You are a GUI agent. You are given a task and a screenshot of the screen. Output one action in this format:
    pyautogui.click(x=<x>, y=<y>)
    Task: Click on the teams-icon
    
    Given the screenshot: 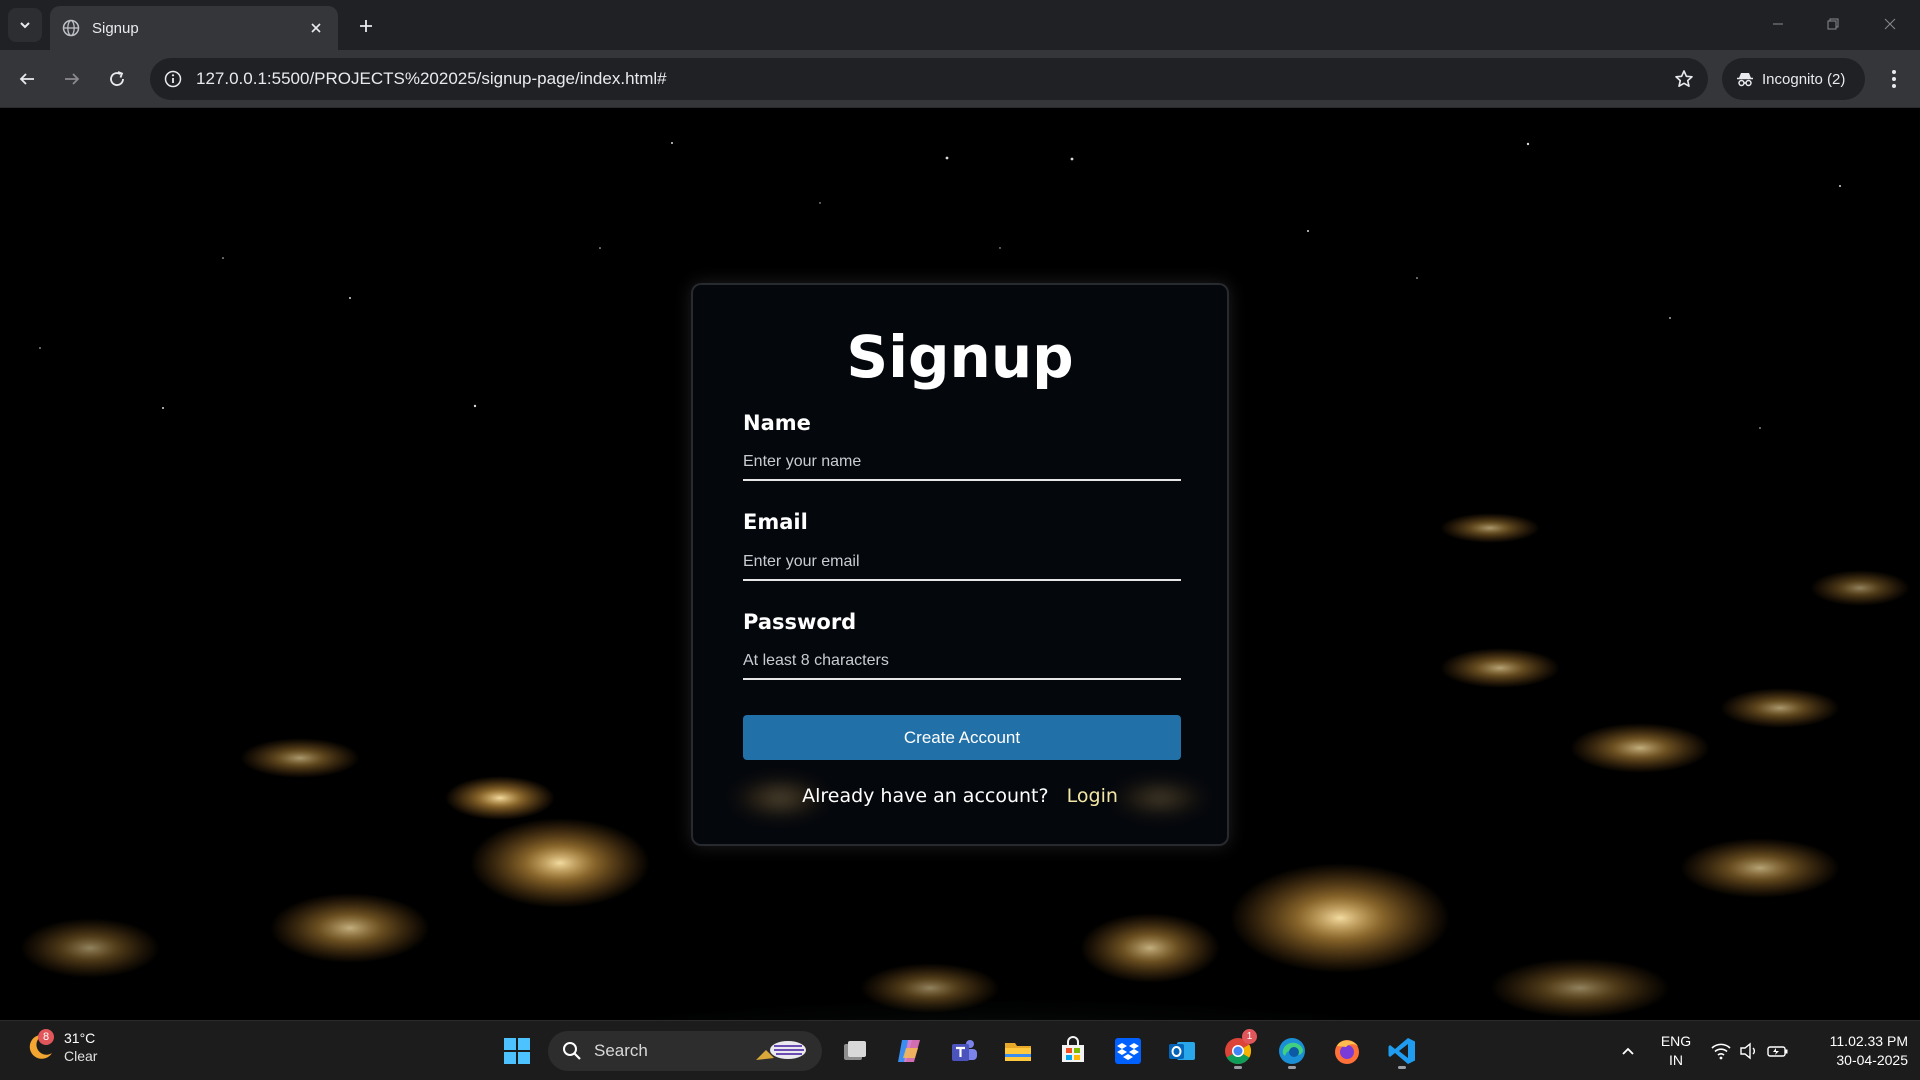 What is the action you would take?
    pyautogui.click(x=964, y=1050)
    